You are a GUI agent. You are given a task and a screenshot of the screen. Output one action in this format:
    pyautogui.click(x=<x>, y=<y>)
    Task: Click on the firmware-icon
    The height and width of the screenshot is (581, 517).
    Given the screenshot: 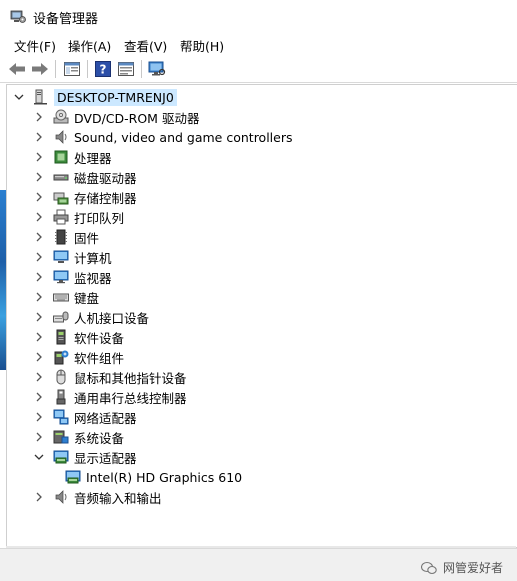 What is the action you would take?
    pyautogui.click(x=61, y=237)
    